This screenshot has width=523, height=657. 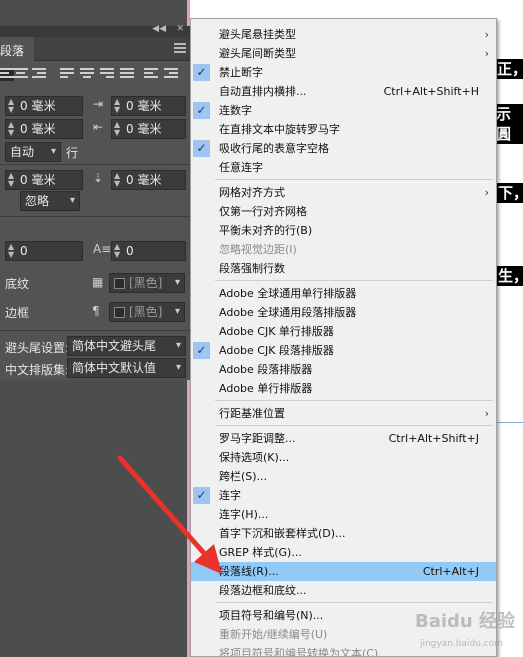 I want to click on menu-item: ✓ 禁止断字, so click(x=343, y=72).